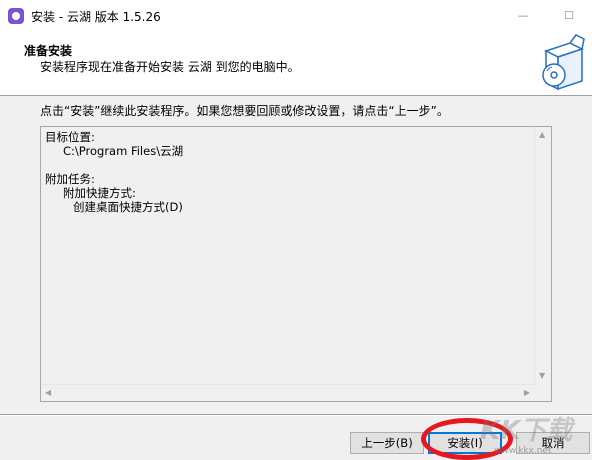 This screenshot has width=592, height=460. I want to click on window-title: 安装 - 云湖 版本 1.5.26, so click(96, 17).